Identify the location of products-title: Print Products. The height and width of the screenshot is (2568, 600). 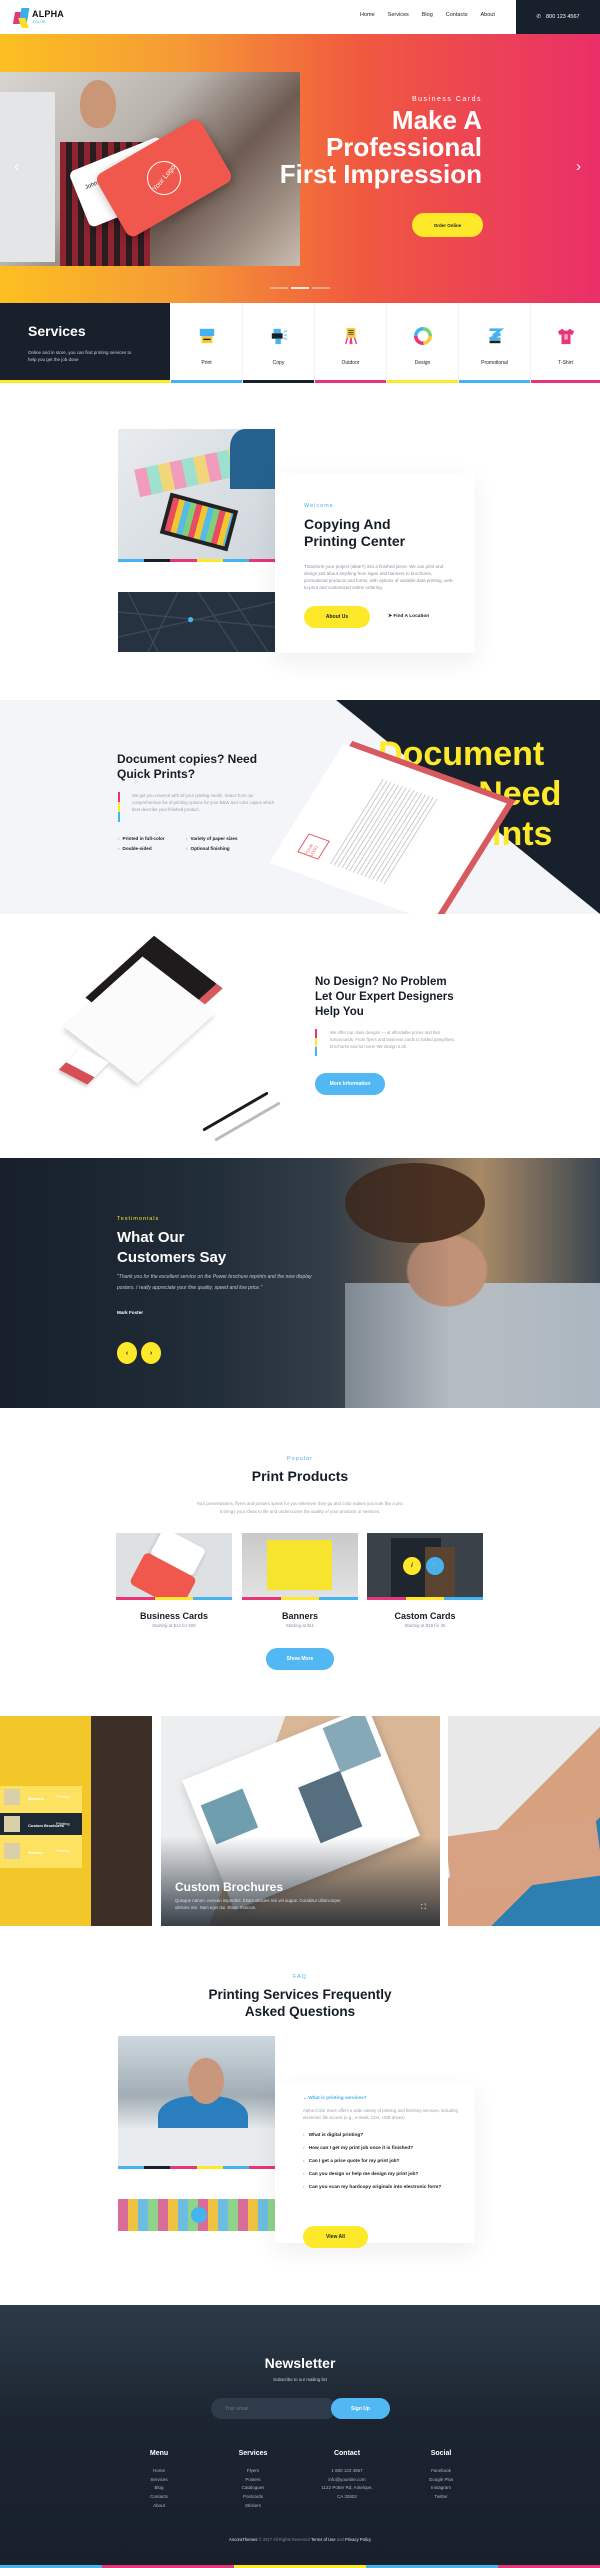
(300, 1476).